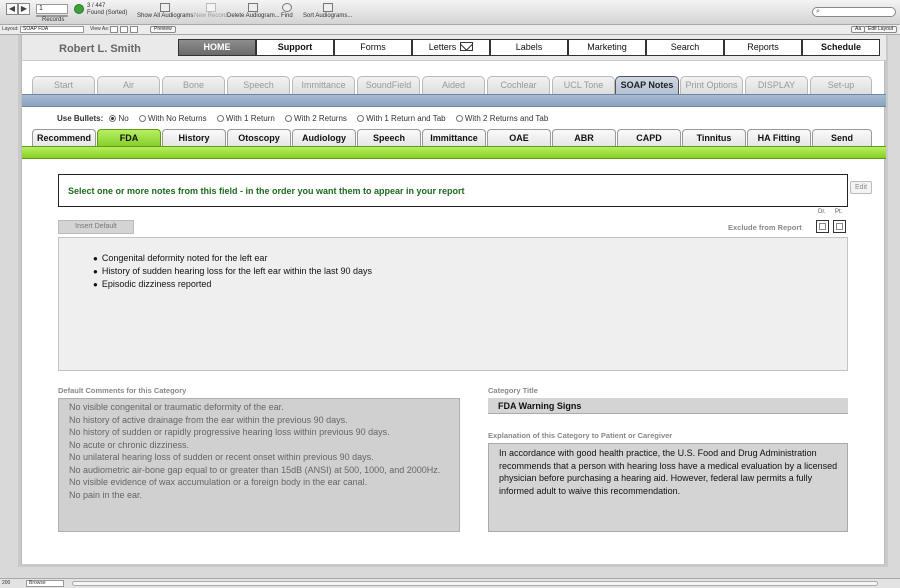 Image resolution: width=900 pixels, height=588 pixels. I want to click on soap-tab-fda: FDA, so click(129, 137).